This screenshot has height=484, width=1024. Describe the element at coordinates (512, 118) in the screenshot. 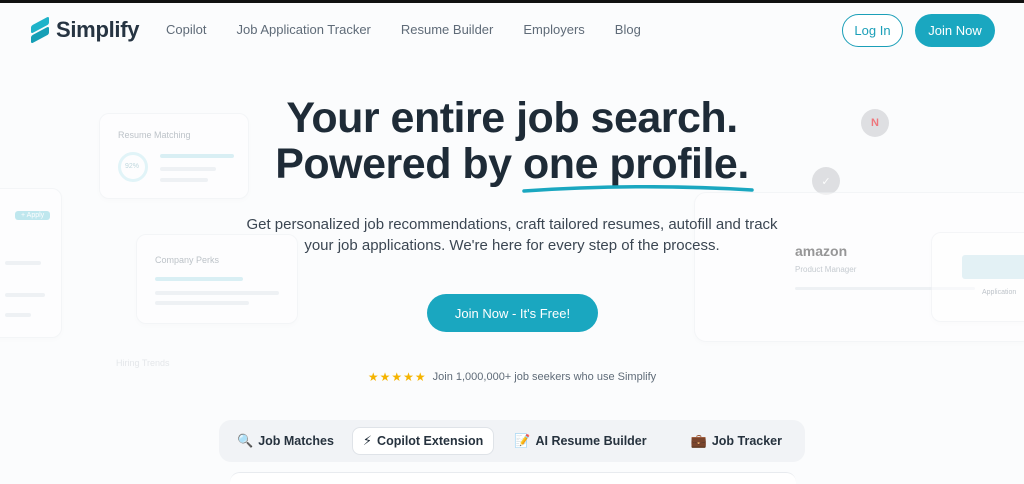

I see `hero-title-line1: Your entire job search.` at that location.